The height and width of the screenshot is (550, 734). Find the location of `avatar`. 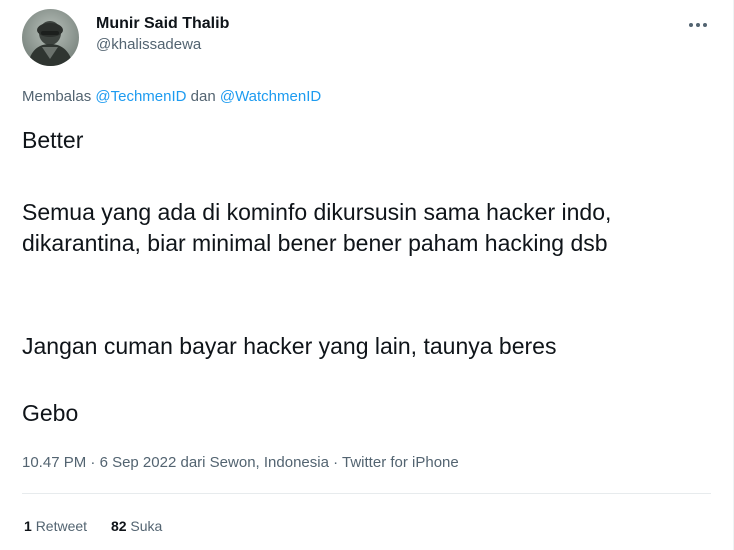

avatar is located at coordinates (50, 37).